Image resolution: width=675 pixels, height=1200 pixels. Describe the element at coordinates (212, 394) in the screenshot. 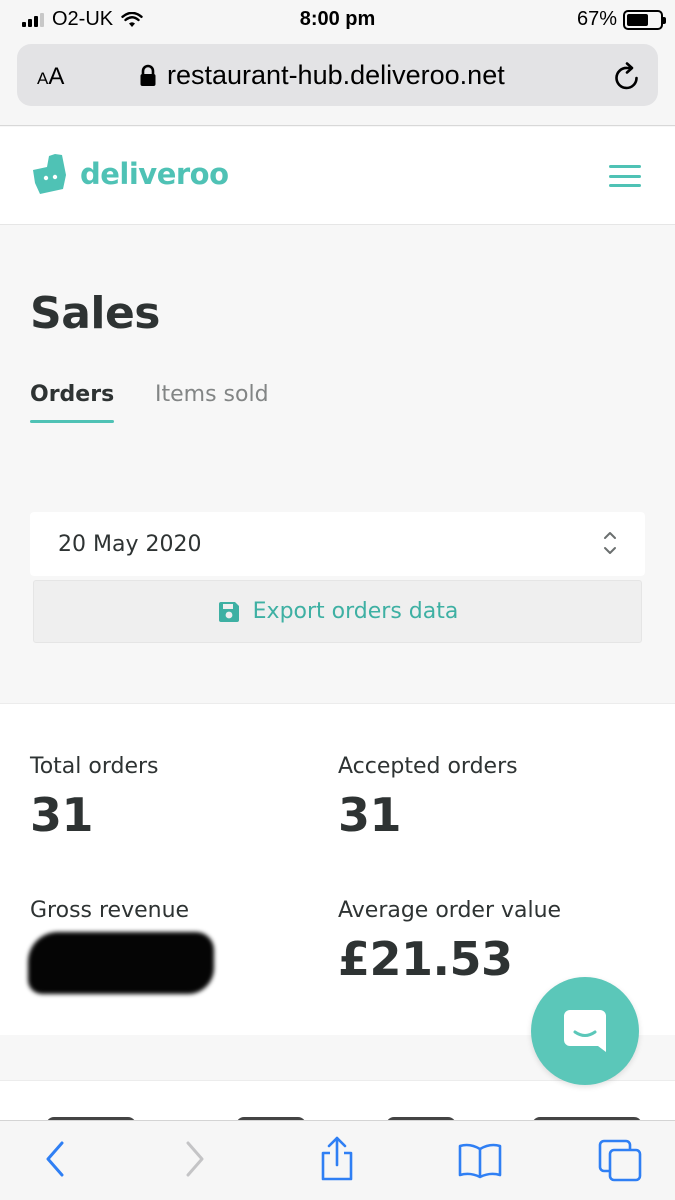

I see `tab-items-sold: Items sold` at that location.